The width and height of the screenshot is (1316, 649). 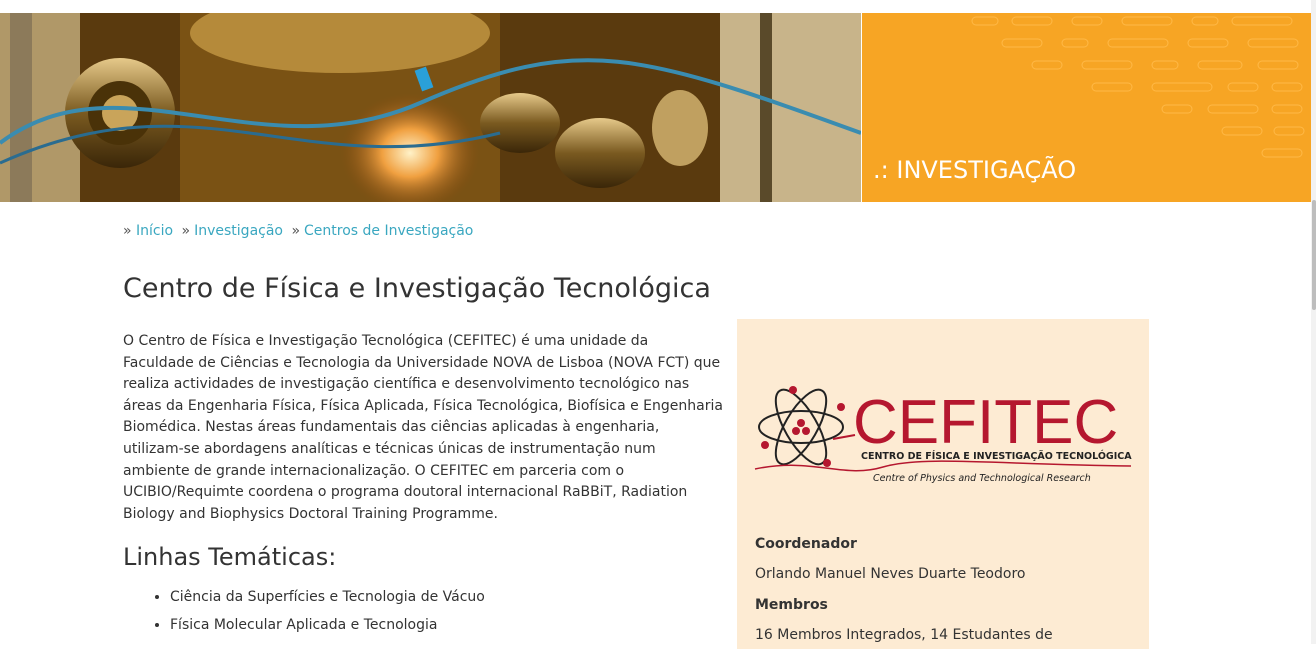 What do you see at coordinates (388, 231) in the screenshot?
I see `breadcrumb-link-centros: Centros de Investigação` at bounding box center [388, 231].